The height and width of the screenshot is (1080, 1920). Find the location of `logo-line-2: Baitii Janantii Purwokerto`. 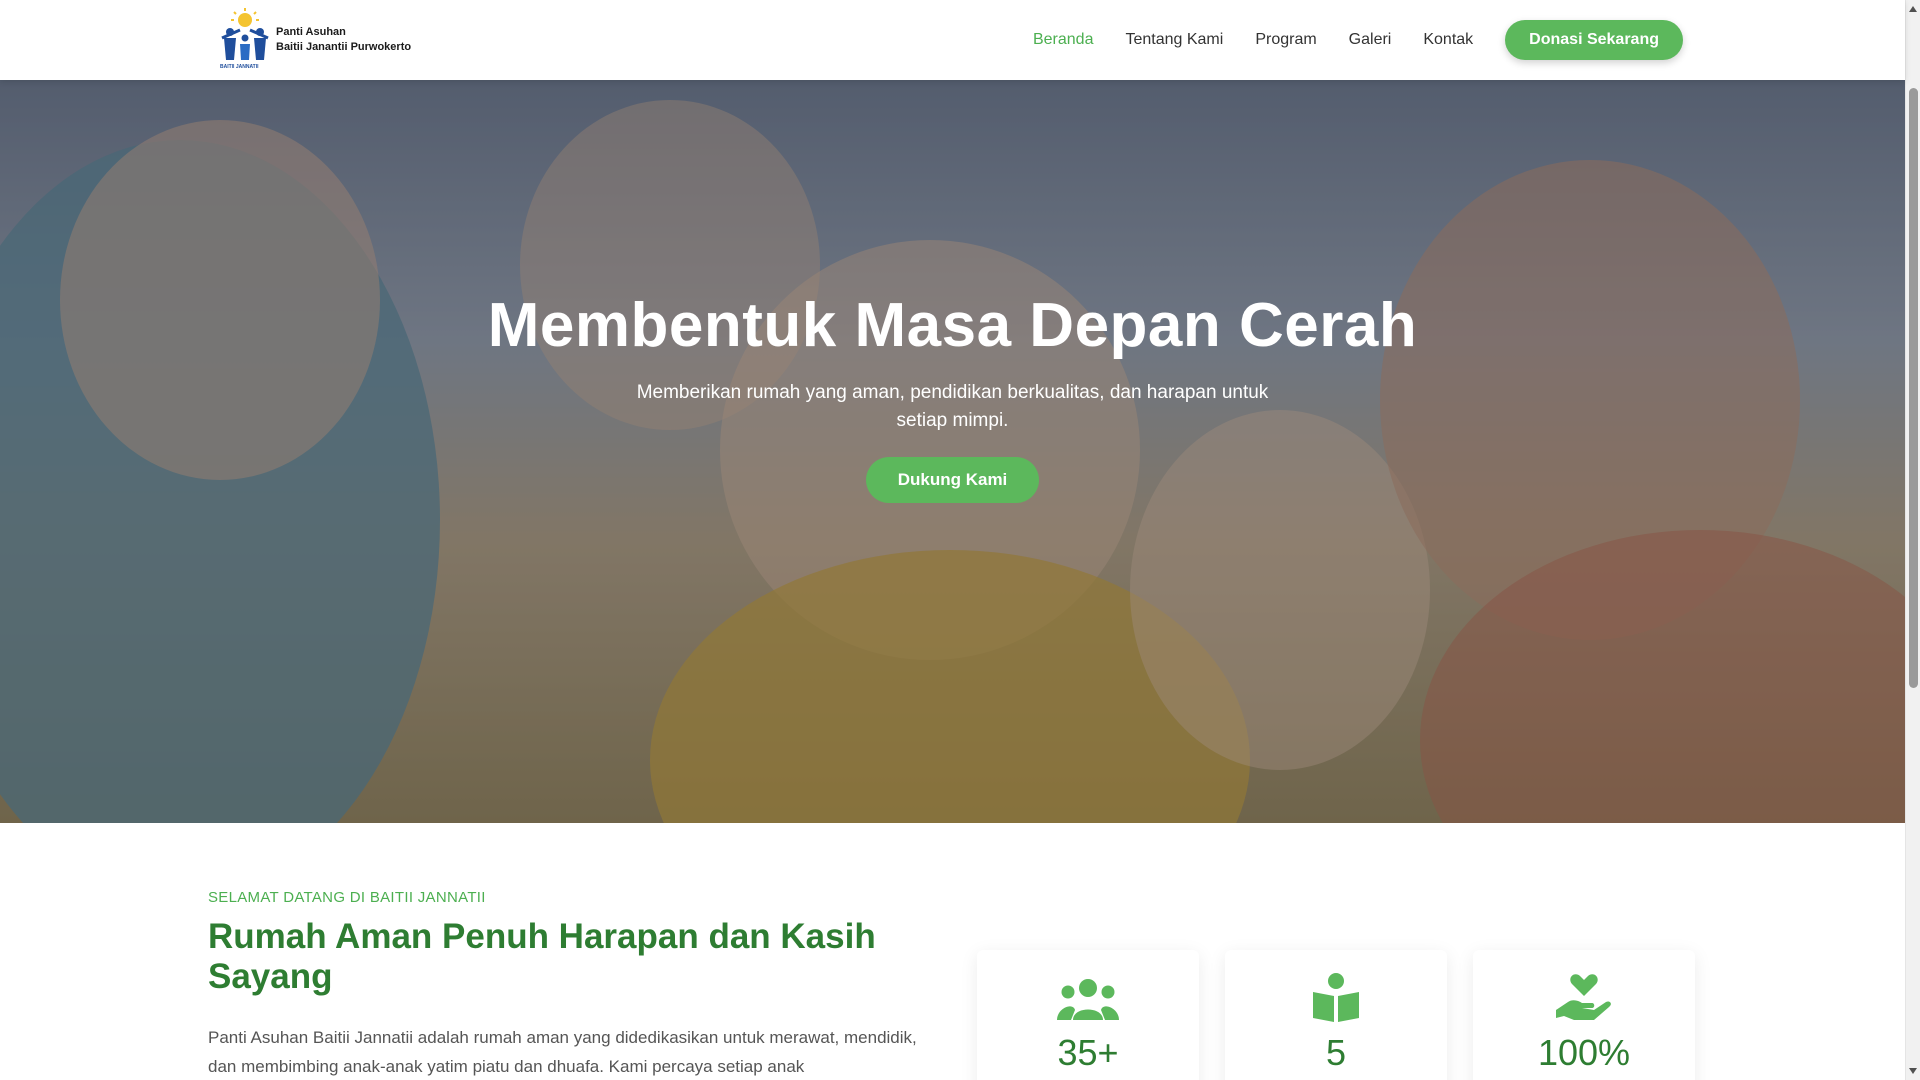

logo-line-2: Baitii Janantii Purwokerto is located at coordinates (344, 47).